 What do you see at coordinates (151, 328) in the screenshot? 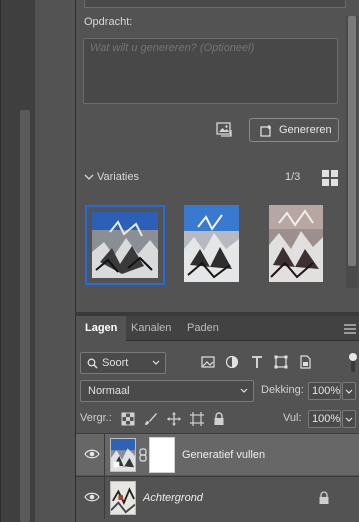
I see `tab-kanalen: Kanalen` at bounding box center [151, 328].